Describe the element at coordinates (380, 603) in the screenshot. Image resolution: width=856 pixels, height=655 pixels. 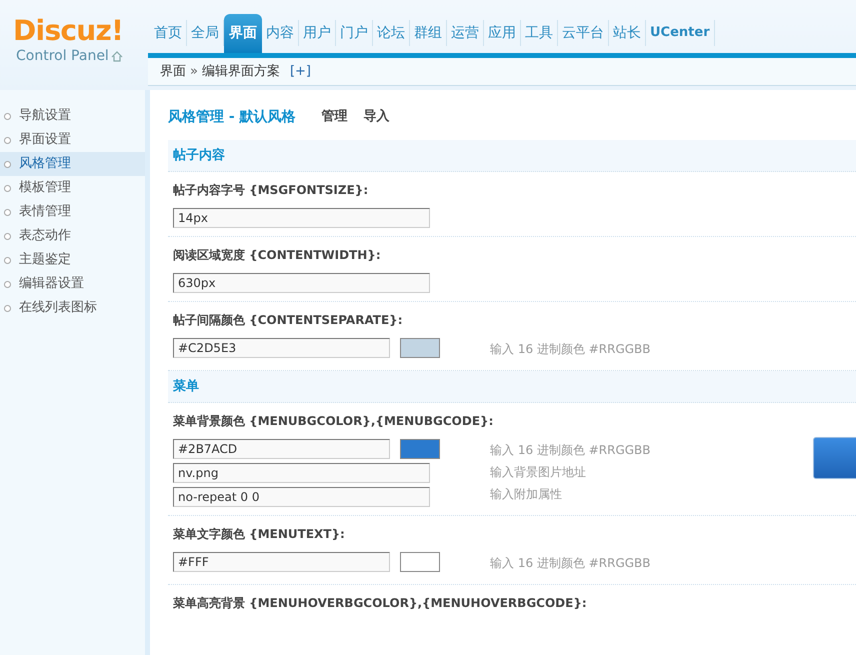
I see `setting-label: 菜单高亮背景 {MENUHOVERBGCOLOR},{MENUHOVERBGCODE}:` at that location.